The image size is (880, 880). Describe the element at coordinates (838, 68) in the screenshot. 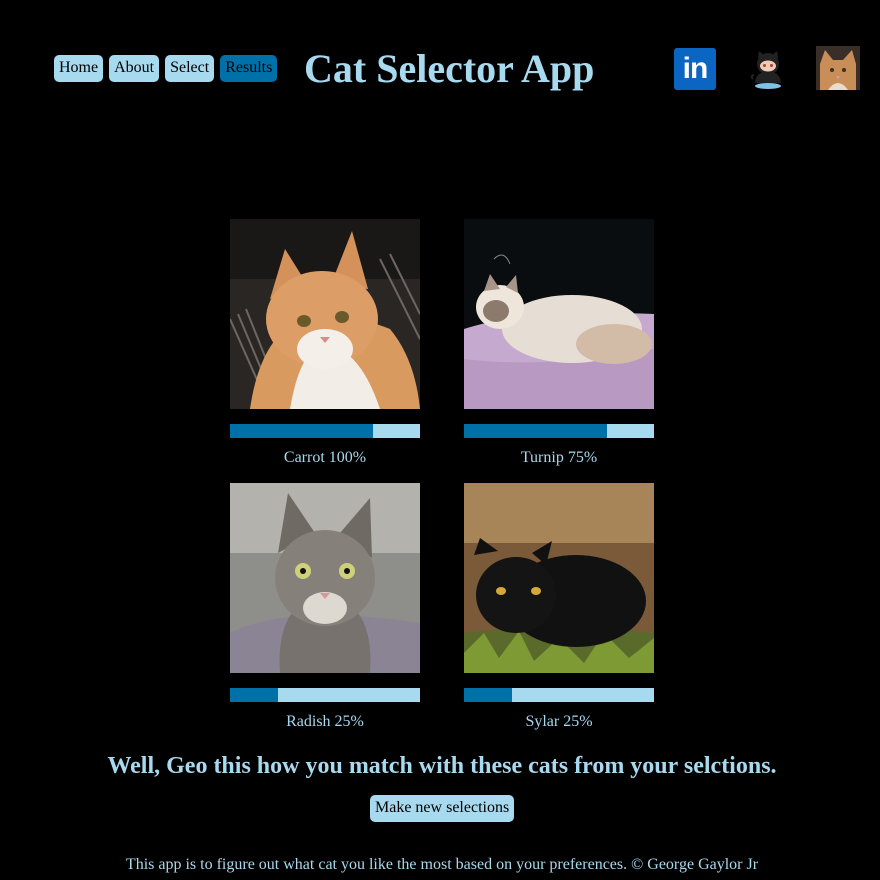

I see `cat-photo-icon` at that location.